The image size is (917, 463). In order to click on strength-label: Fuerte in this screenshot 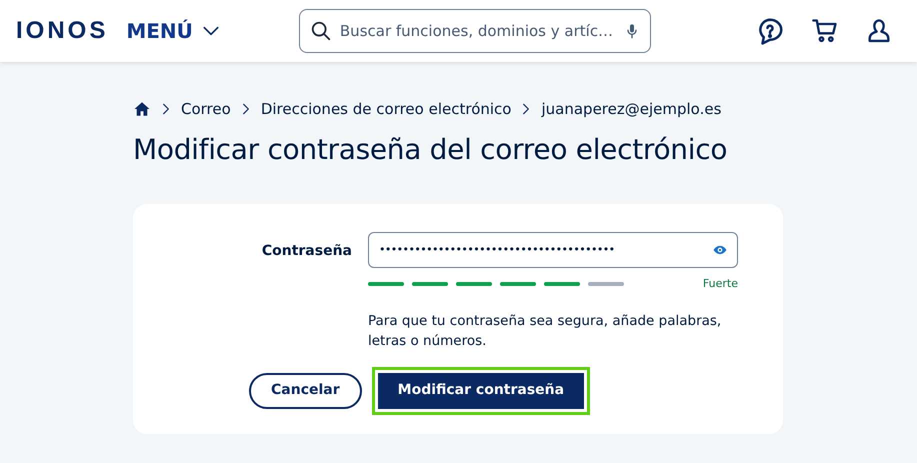, I will do `click(720, 284)`.